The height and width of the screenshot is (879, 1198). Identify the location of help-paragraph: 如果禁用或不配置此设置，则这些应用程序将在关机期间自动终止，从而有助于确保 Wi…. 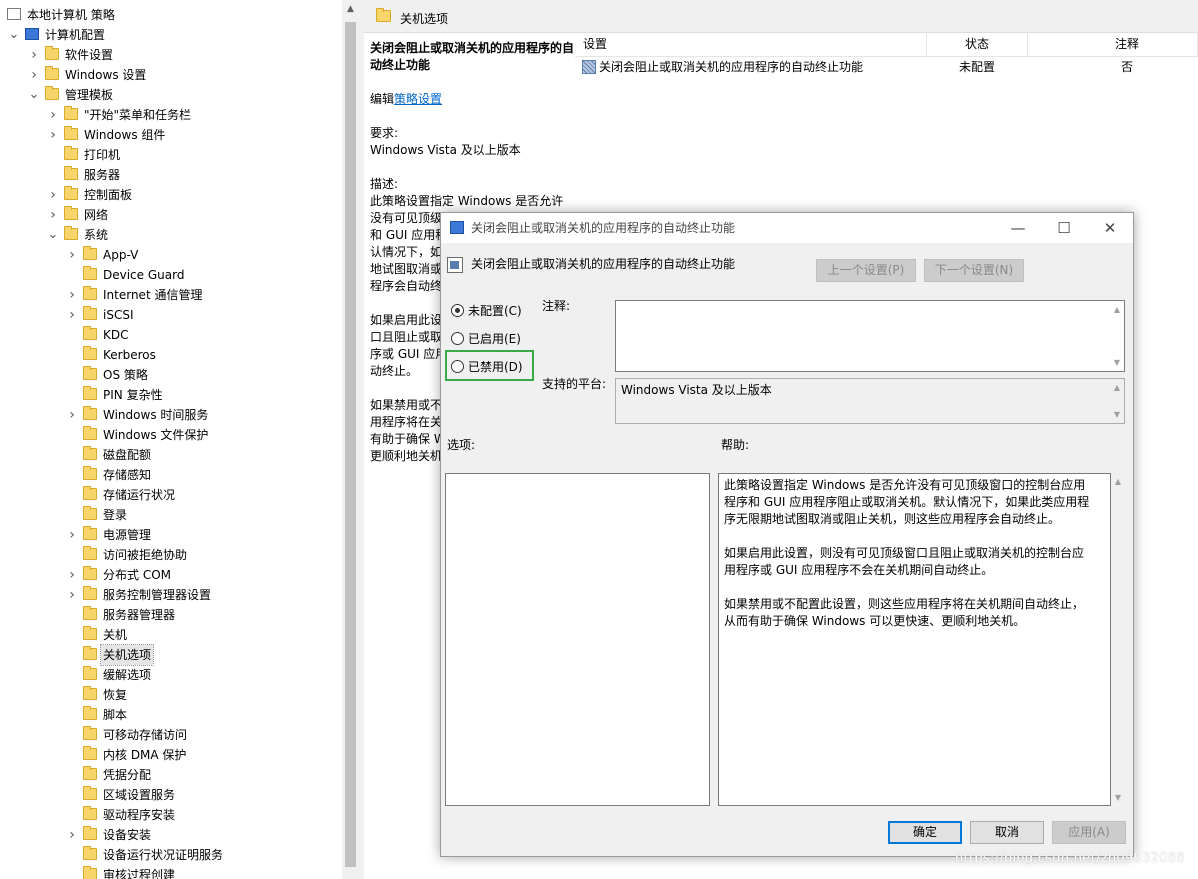
(904, 612).